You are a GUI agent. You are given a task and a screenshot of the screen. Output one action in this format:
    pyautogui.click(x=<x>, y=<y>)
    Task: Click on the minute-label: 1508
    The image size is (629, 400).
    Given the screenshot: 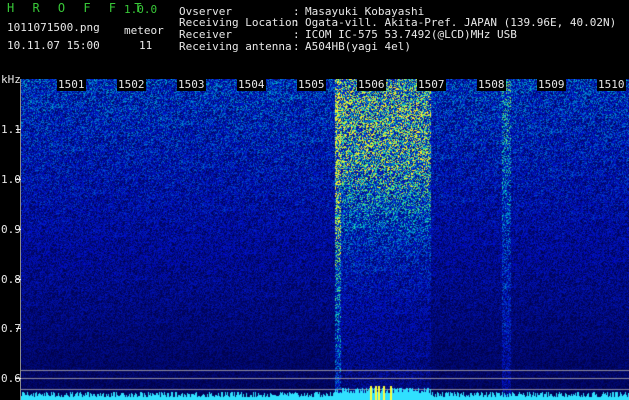 What is the action you would take?
    pyautogui.click(x=491, y=84)
    